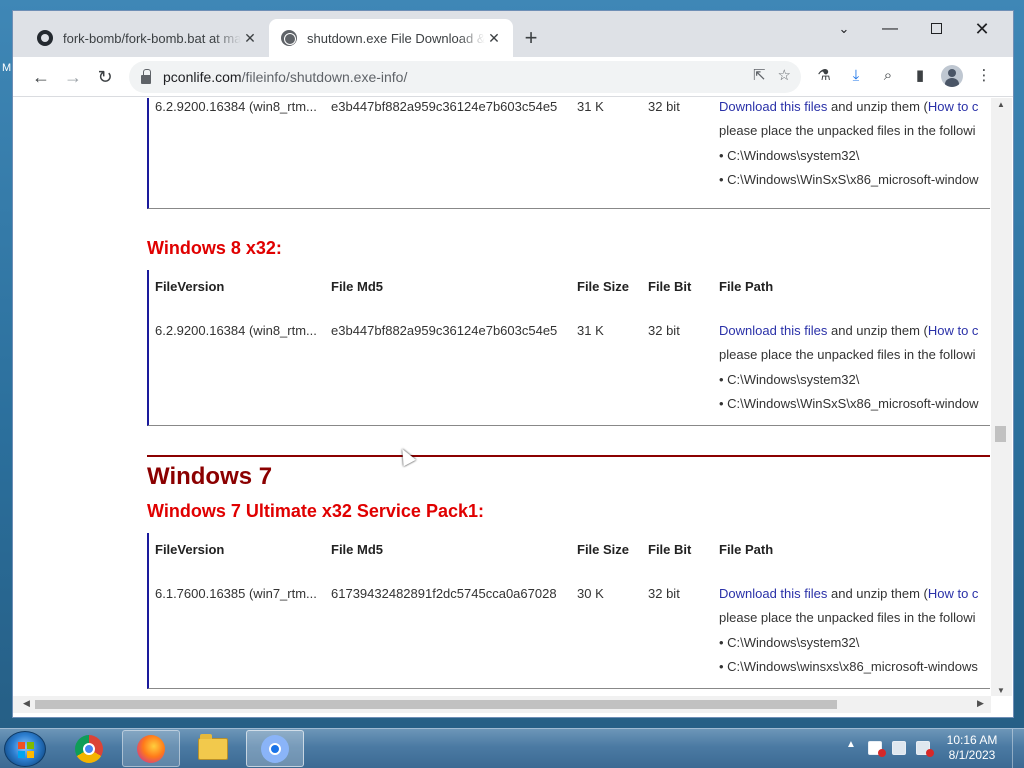 This screenshot has width=1024, height=768. What do you see at coordinates (851, 744) in the screenshot?
I see `show-hidden-icons-icon: ▲` at bounding box center [851, 744].